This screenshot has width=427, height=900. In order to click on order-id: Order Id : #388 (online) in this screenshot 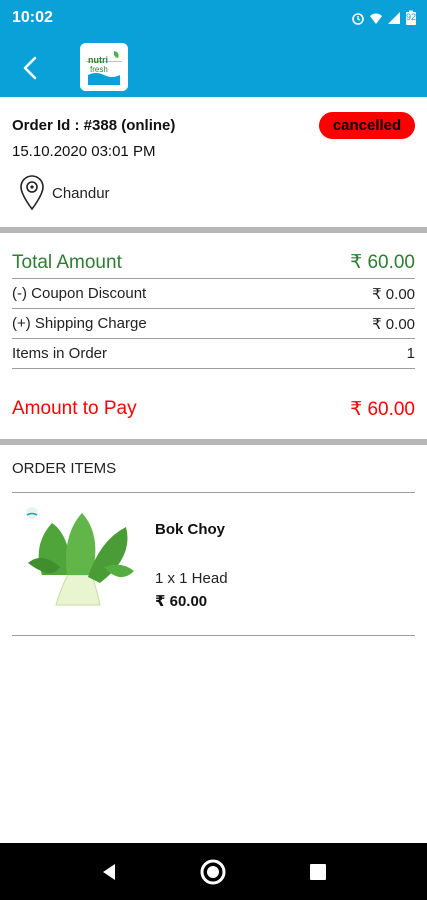, I will do `click(94, 125)`.